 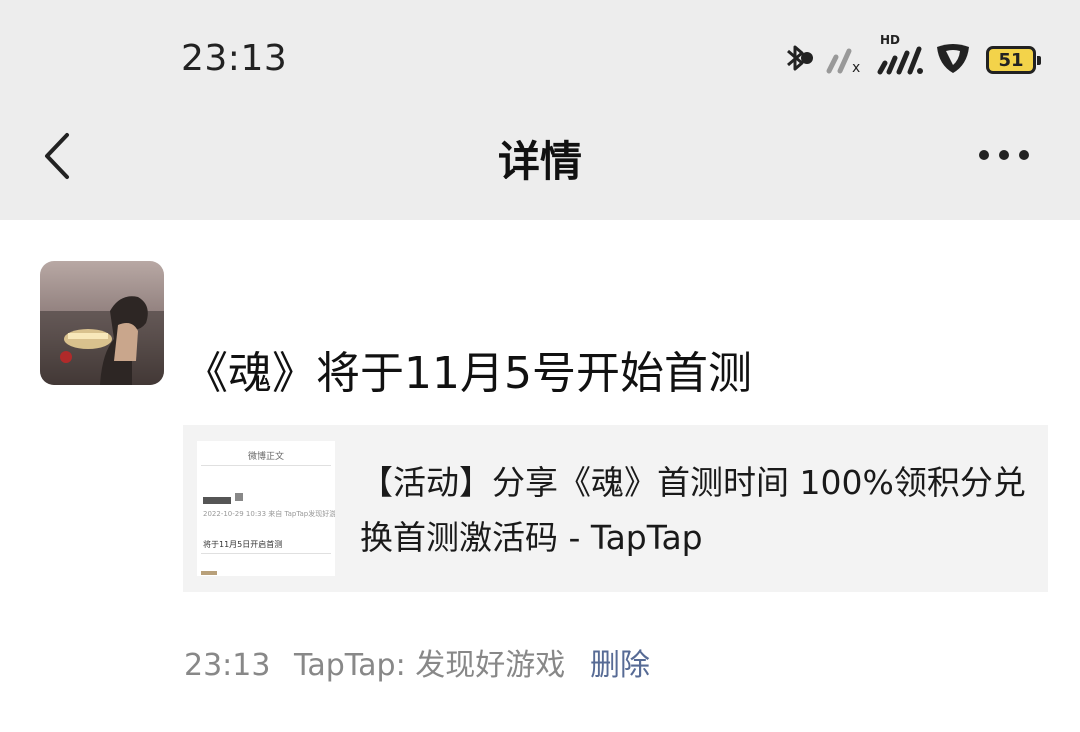 What do you see at coordinates (846, 60) in the screenshot?
I see `signal-icon: x` at bounding box center [846, 60].